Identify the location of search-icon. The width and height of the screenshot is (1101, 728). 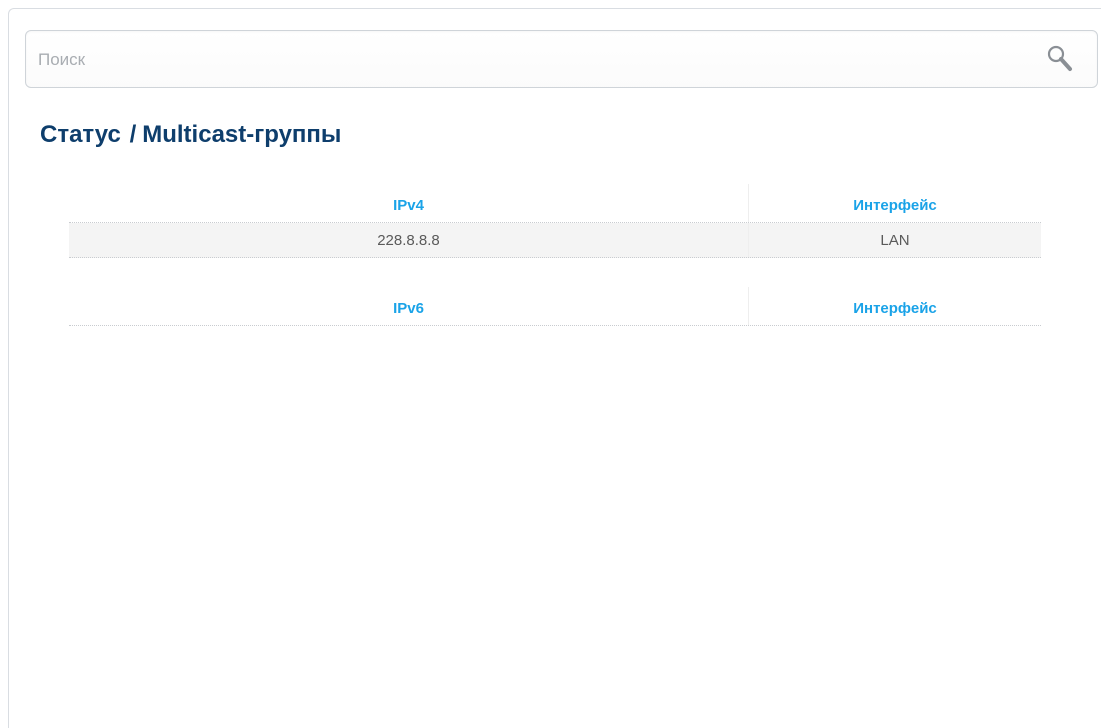
(1060, 59).